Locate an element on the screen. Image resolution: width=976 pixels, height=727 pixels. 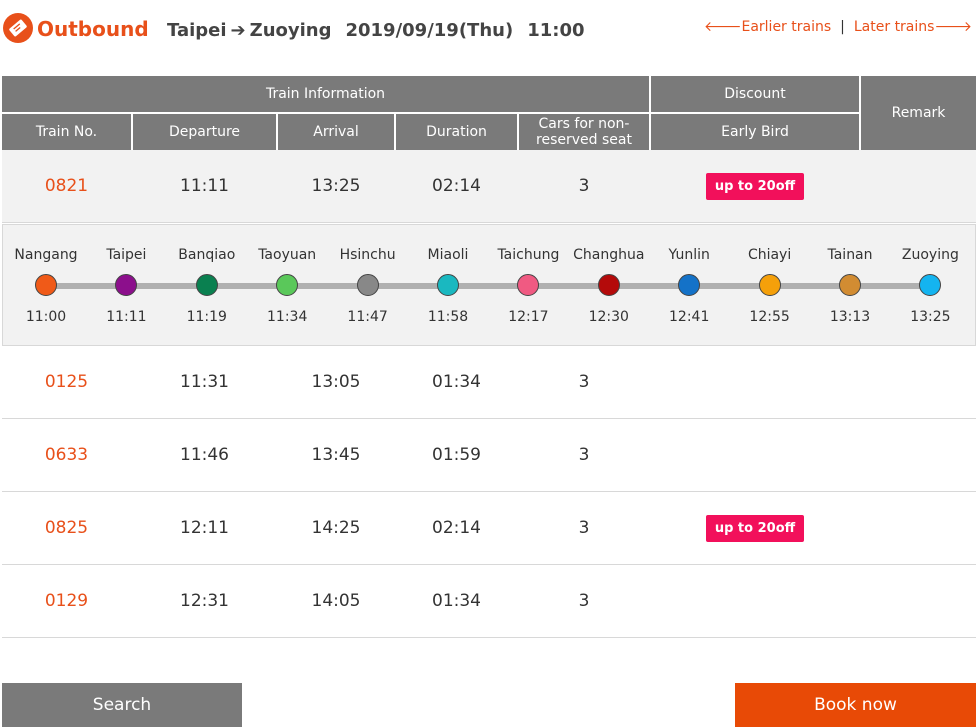
arrival-time: 14:25 is located at coordinates (336, 528).